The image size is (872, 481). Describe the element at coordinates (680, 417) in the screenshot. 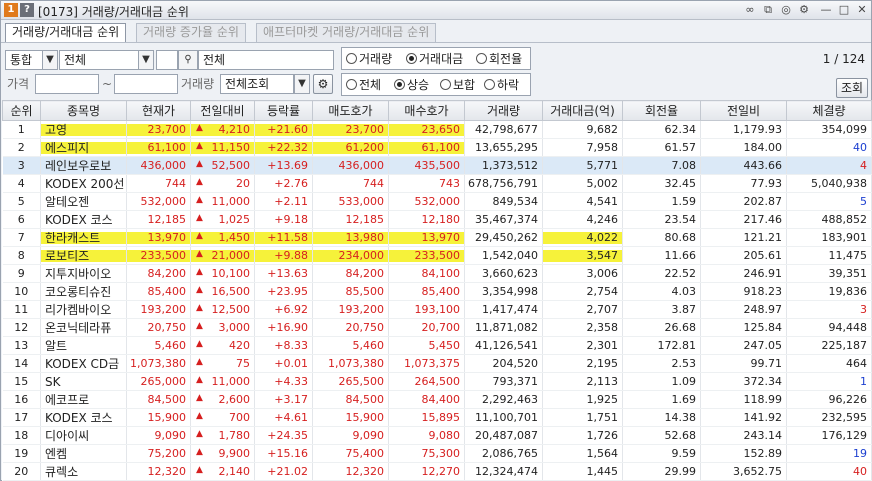

I see `cell-value: 14.38` at that location.